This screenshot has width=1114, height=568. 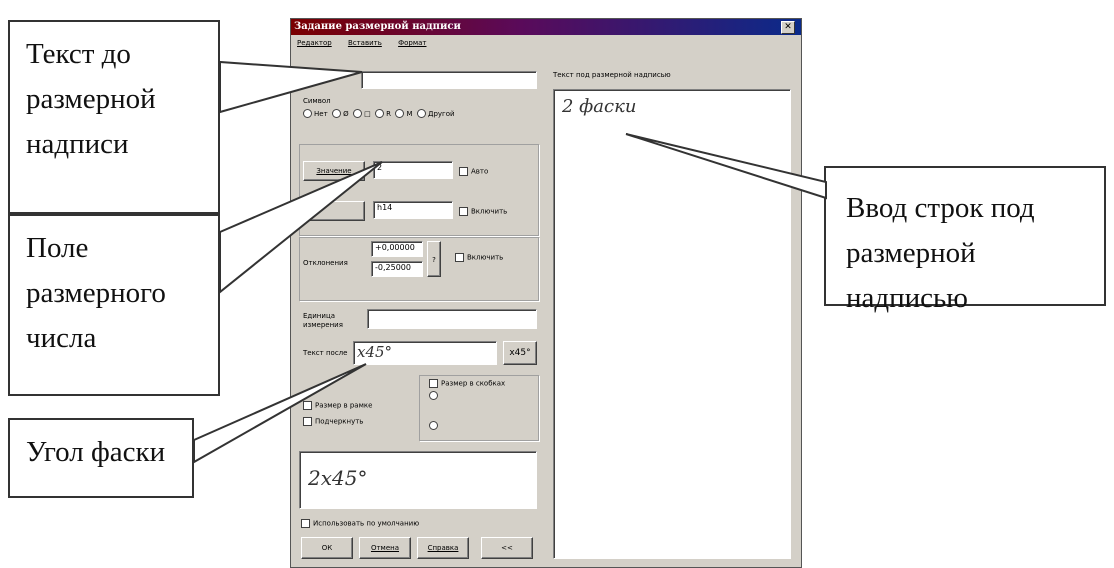 I want to click on leader-dim-number, so click(x=301, y=228).